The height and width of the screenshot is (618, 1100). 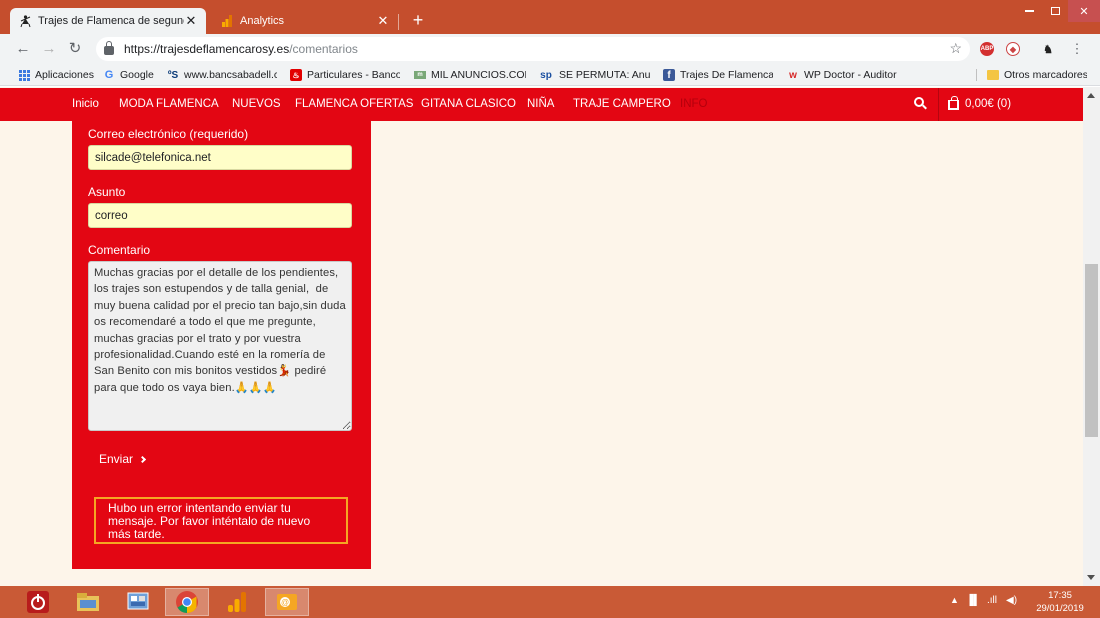 What do you see at coordinates (1037, 75) in the screenshot?
I see `other-bookmarks: Otros marcadores` at bounding box center [1037, 75].